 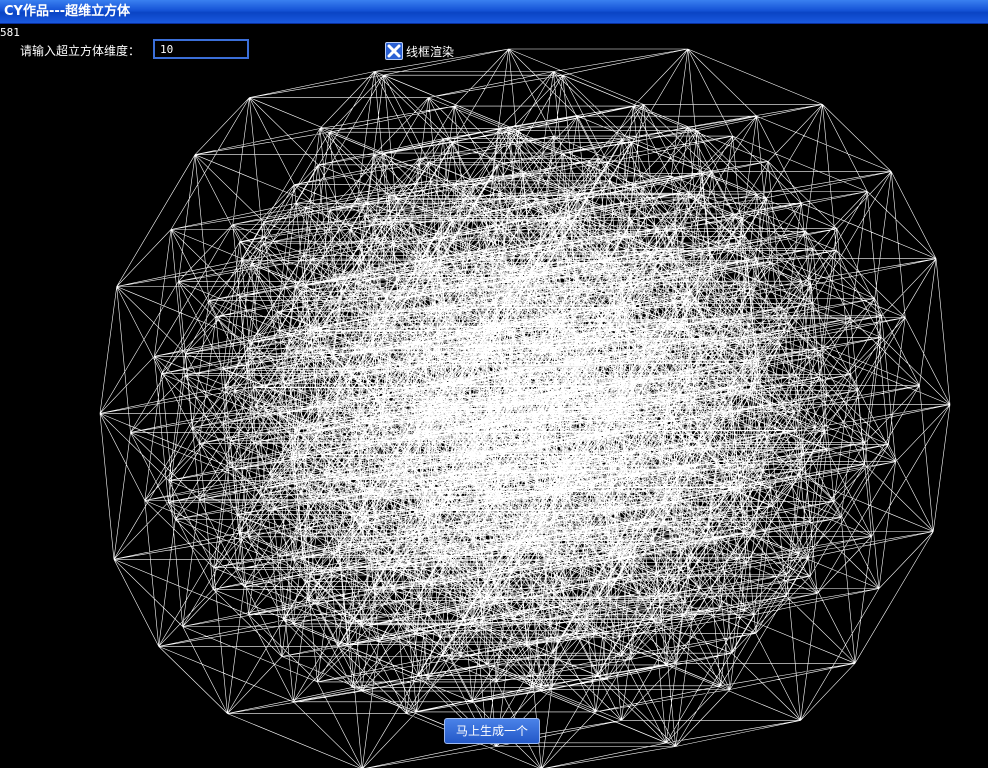 I want to click on dimension-label: 请输入超立方体维度：, so click(x=80, y=51).